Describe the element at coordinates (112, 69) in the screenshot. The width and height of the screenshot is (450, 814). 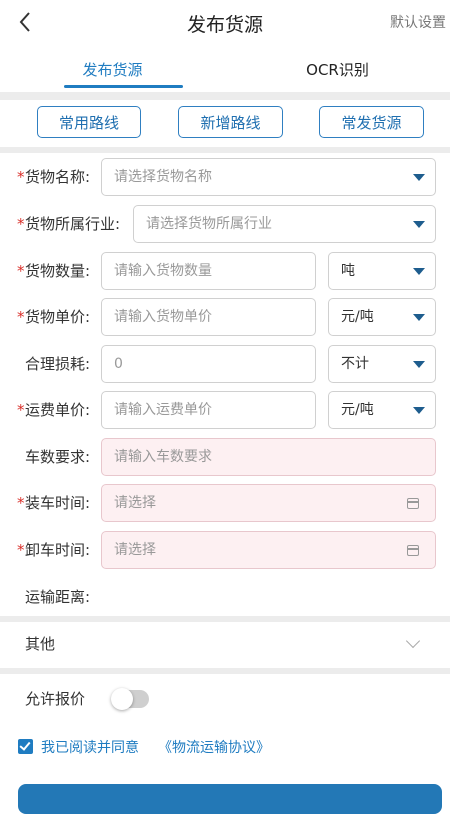
I see `tab-publish-goods: 发布货源` at that location.